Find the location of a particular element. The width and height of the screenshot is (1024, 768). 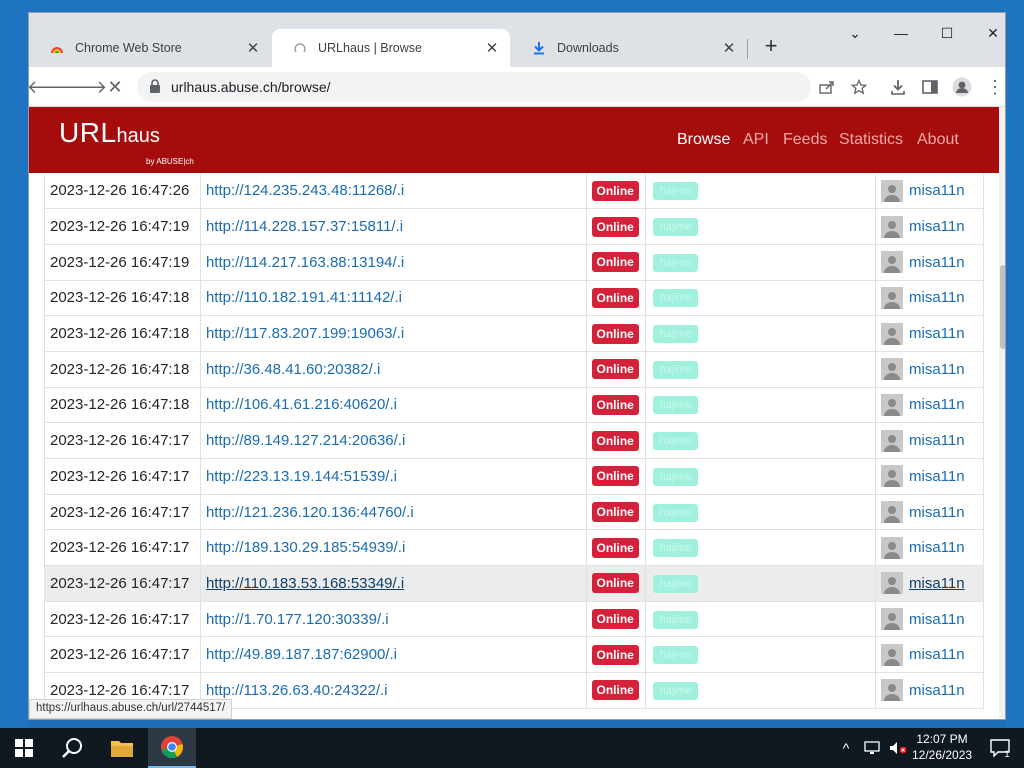

tab-downloads: Downloads ✕ is located at coordinates (629, 48).